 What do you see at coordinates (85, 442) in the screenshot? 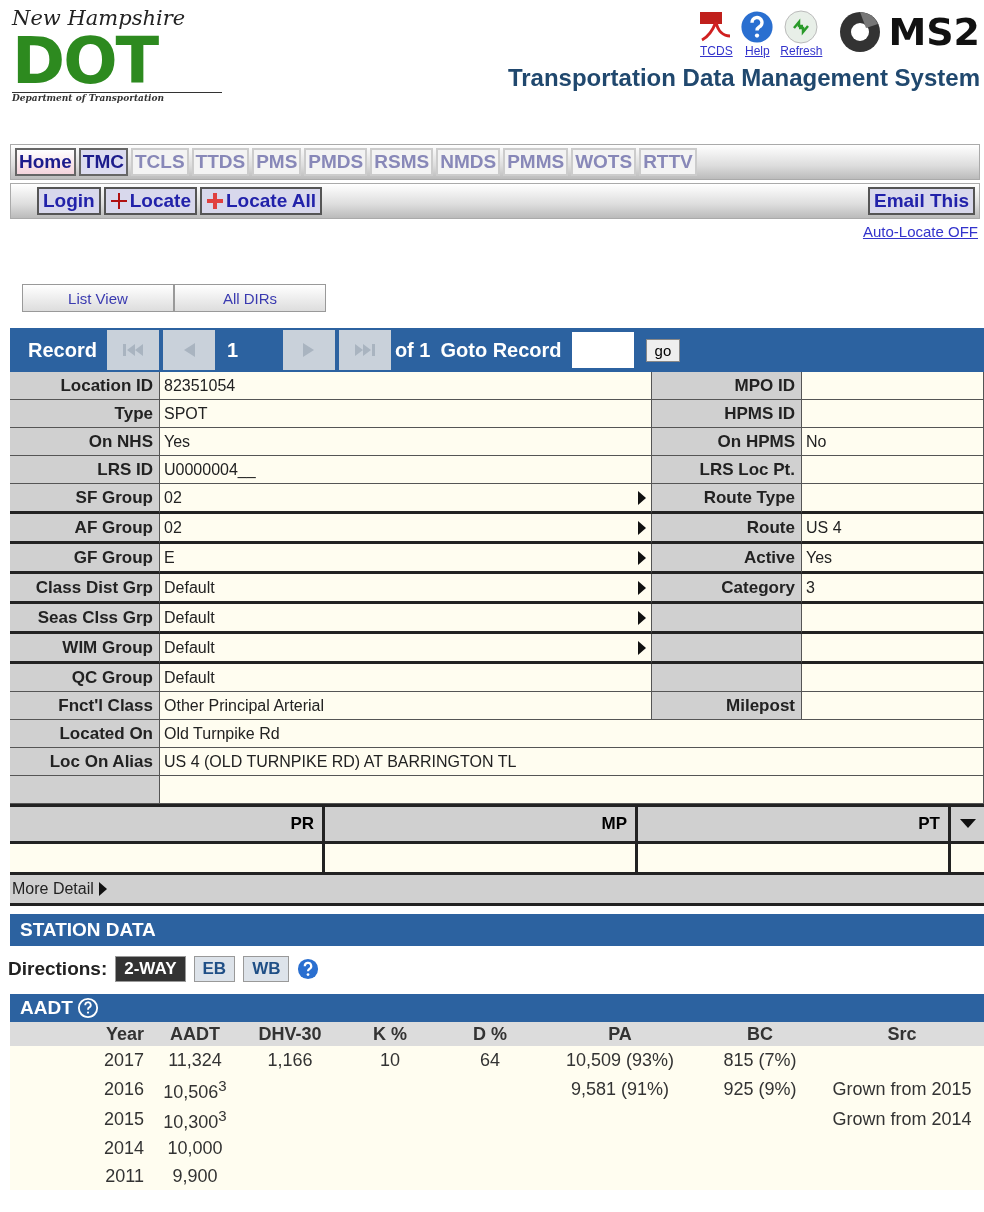
I see `field-label: On NHS` at bounding box center [85, 442].